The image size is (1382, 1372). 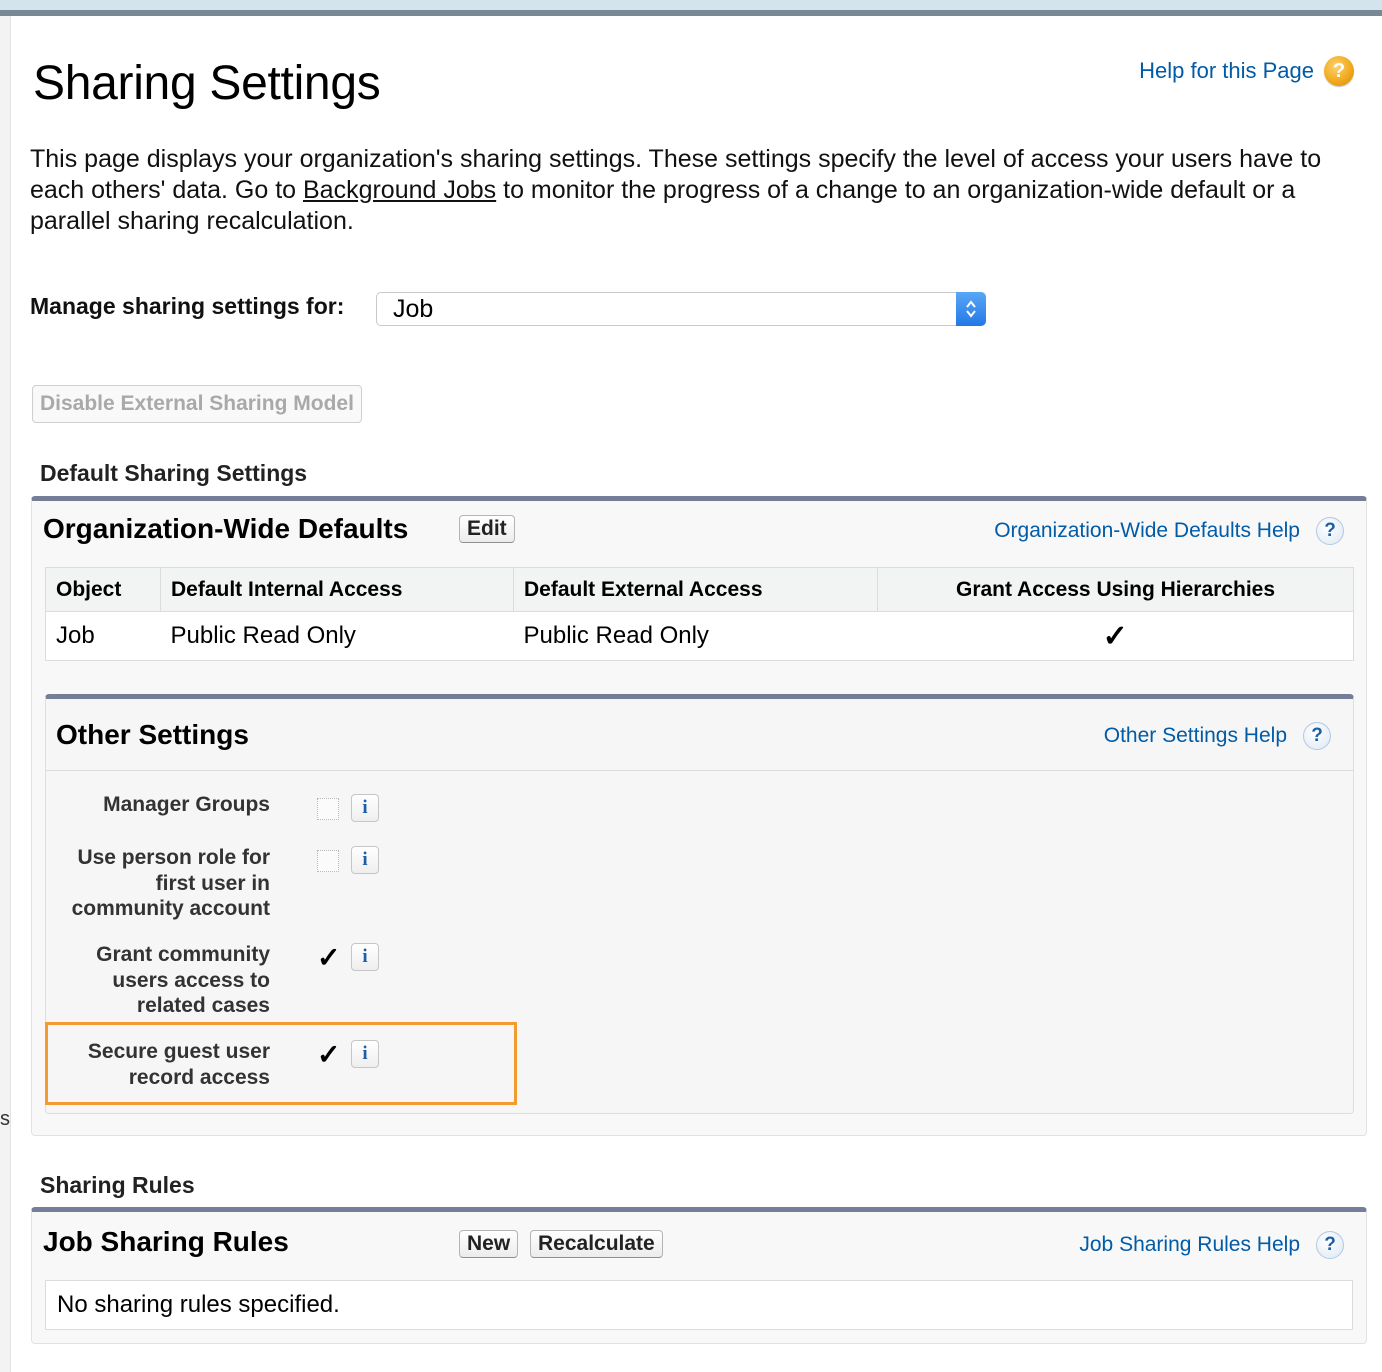 What do you see at coordinates (337, 589) in the screenshot?
I see `column-header-internal-access: Default Internal Access` at bounding box center [337, 589].